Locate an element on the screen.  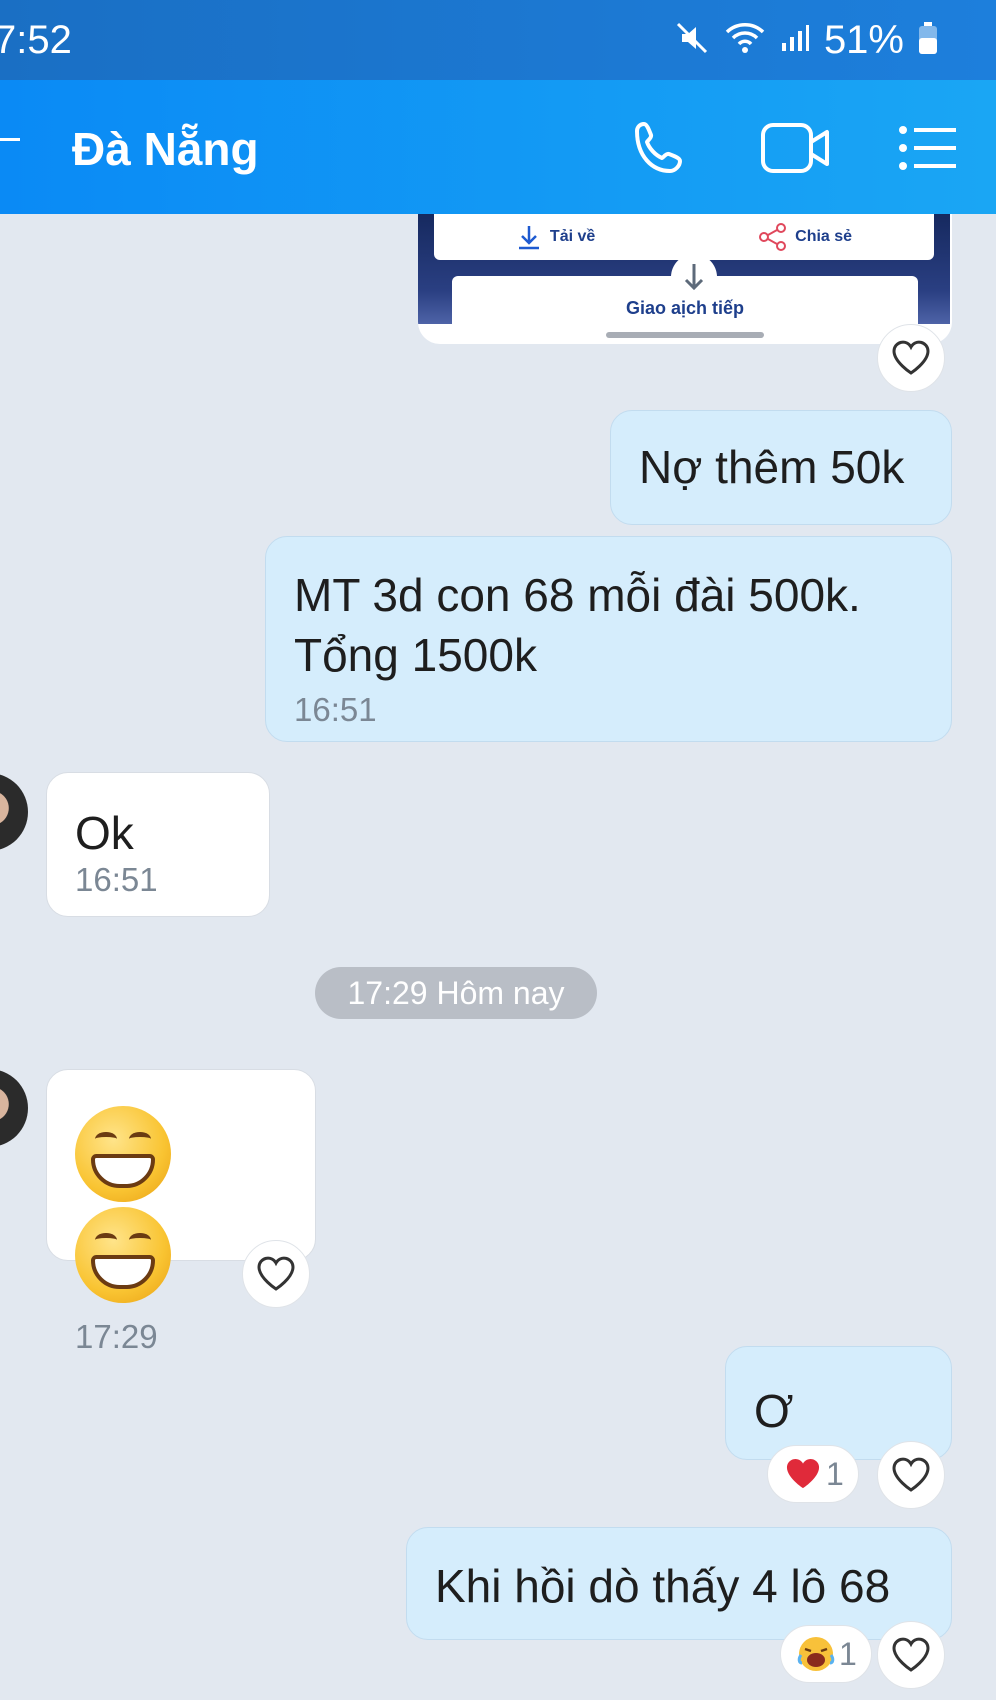
crying-laugh-emoji-icon is located at coordinates (816, 1654).